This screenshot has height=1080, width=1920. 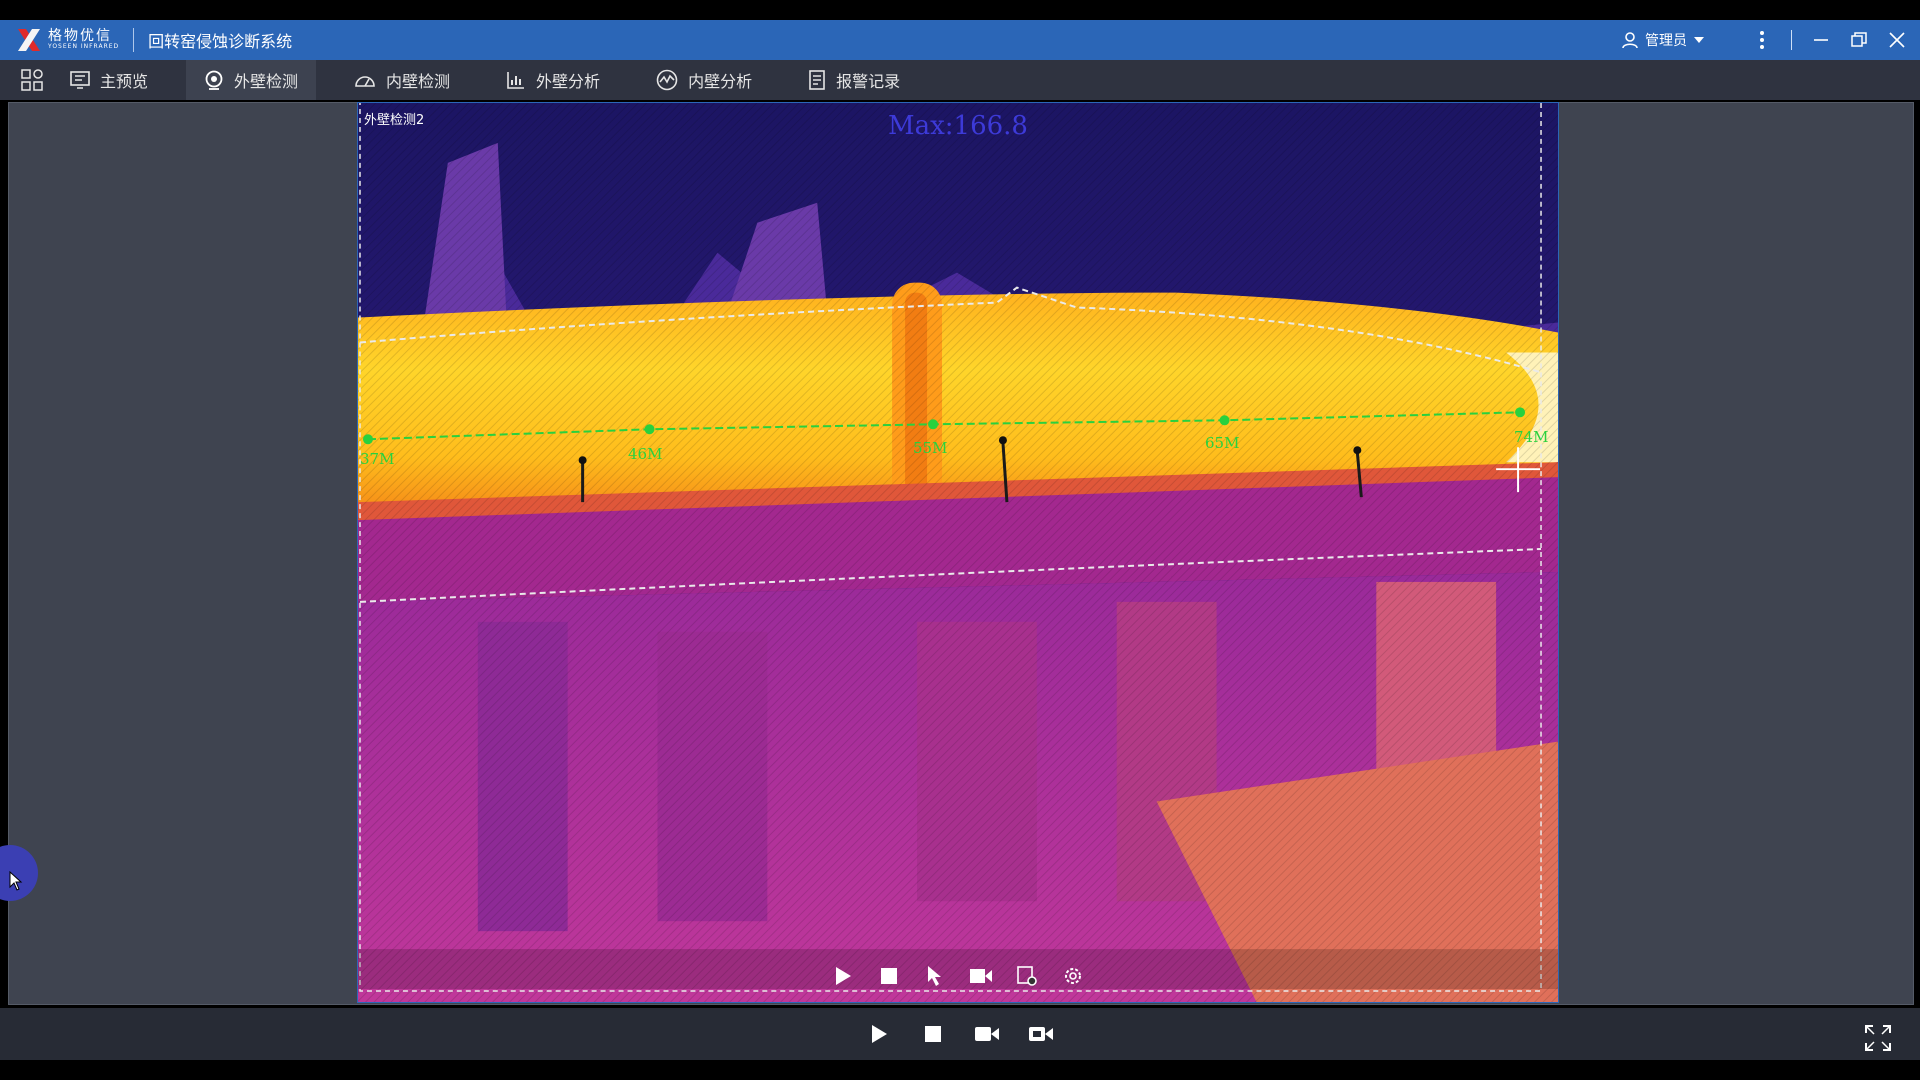 I want to click on navigation-bar: 主预览 外壁检测 内壁检测 外壁分析 内壁分析 报警记录, so click(x=960, y=80).